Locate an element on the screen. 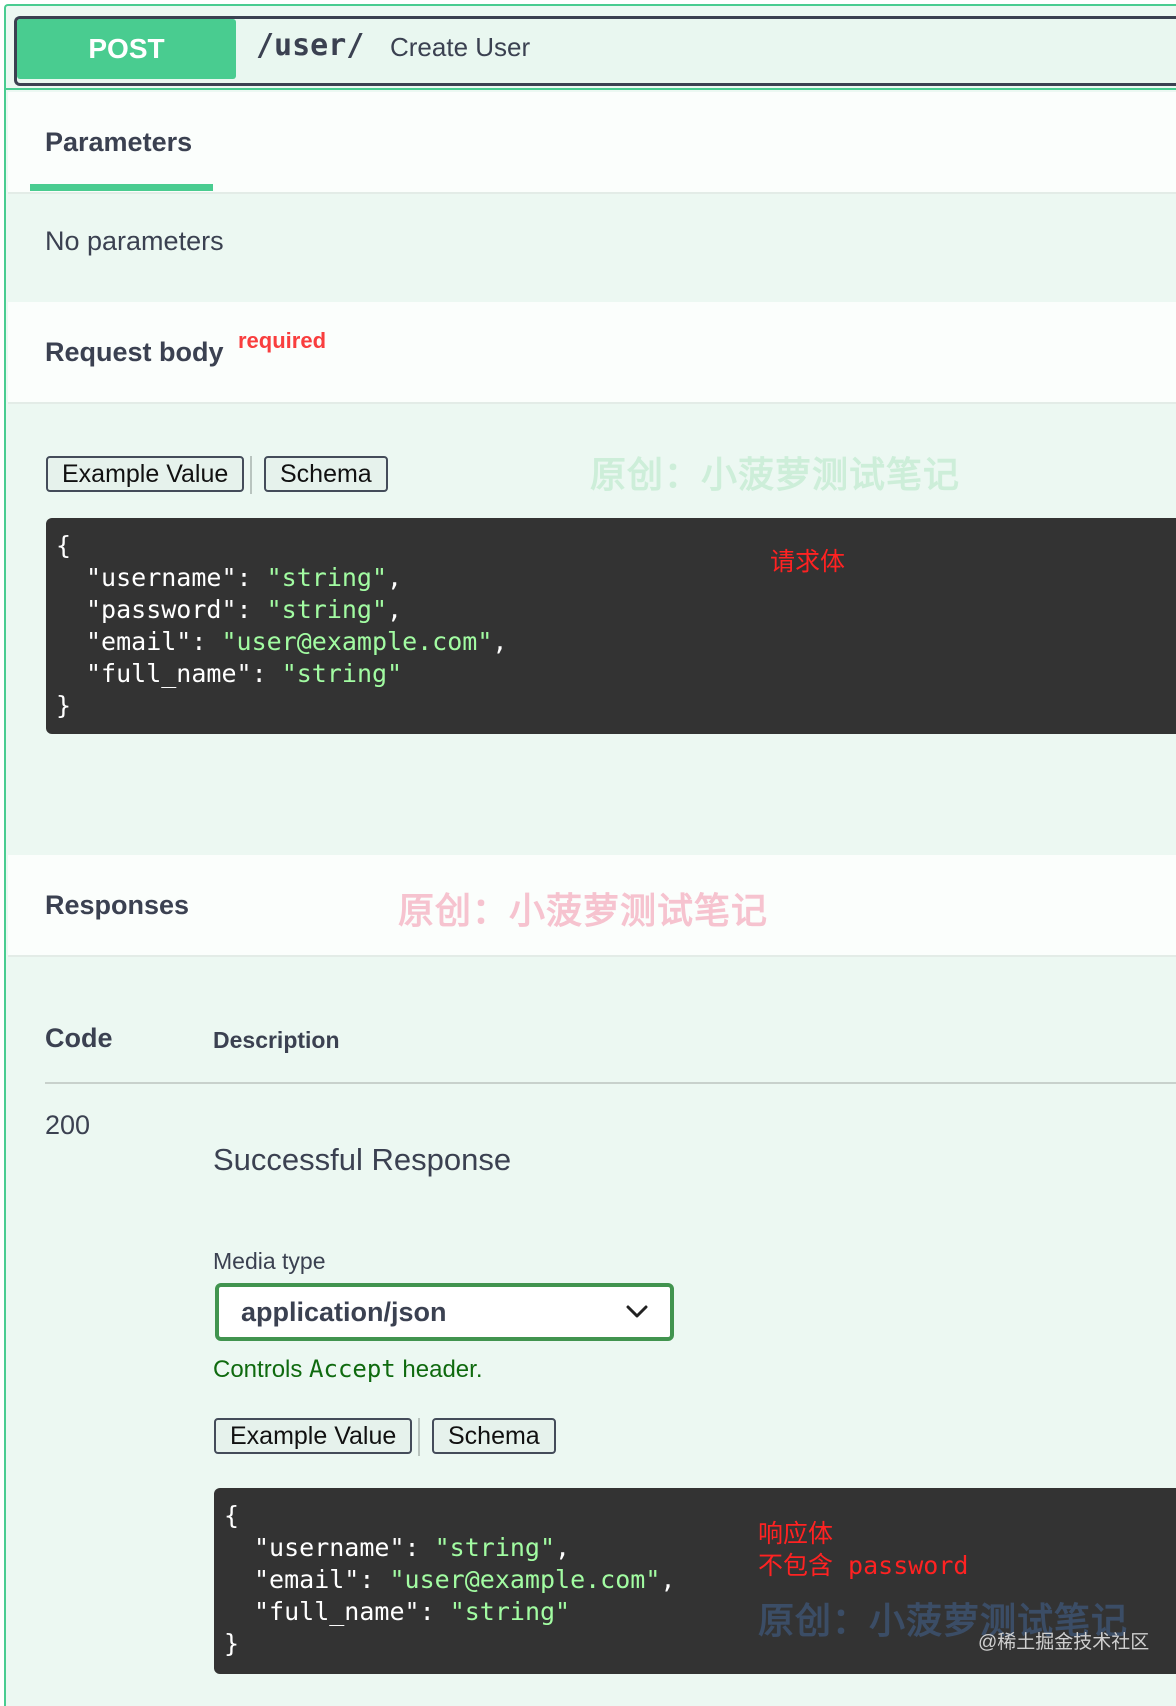 This screenshot has height=1706, width=1176. response-description: Successful Response is located at coordinates (362, 1159).